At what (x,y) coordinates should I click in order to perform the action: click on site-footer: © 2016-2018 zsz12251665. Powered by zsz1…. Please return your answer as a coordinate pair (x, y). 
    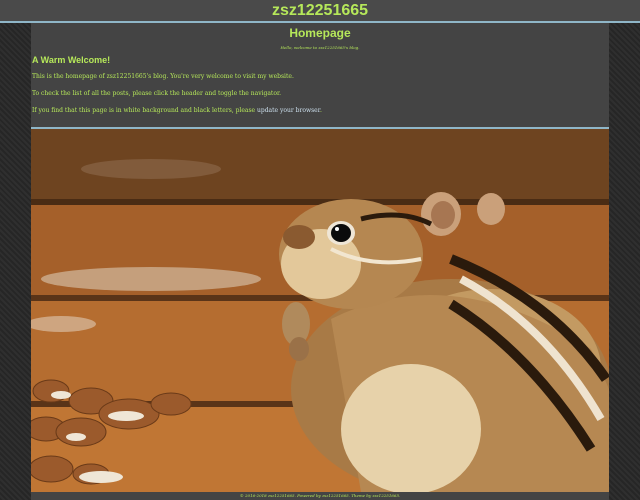
    Looking at the image, I should click on (320, 496).